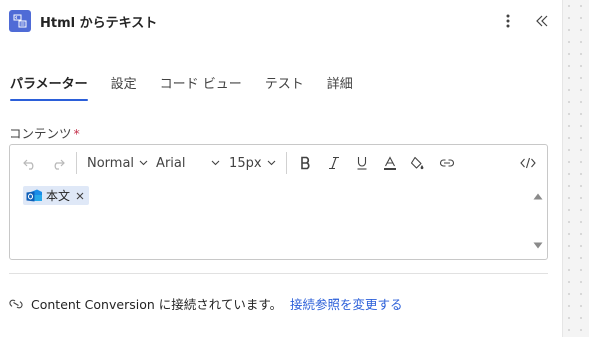 This screenshot has height=337, width=589. Describe the element at coordinates (16, 303) in the screenshot. I see `connection-link-icon` at that location.